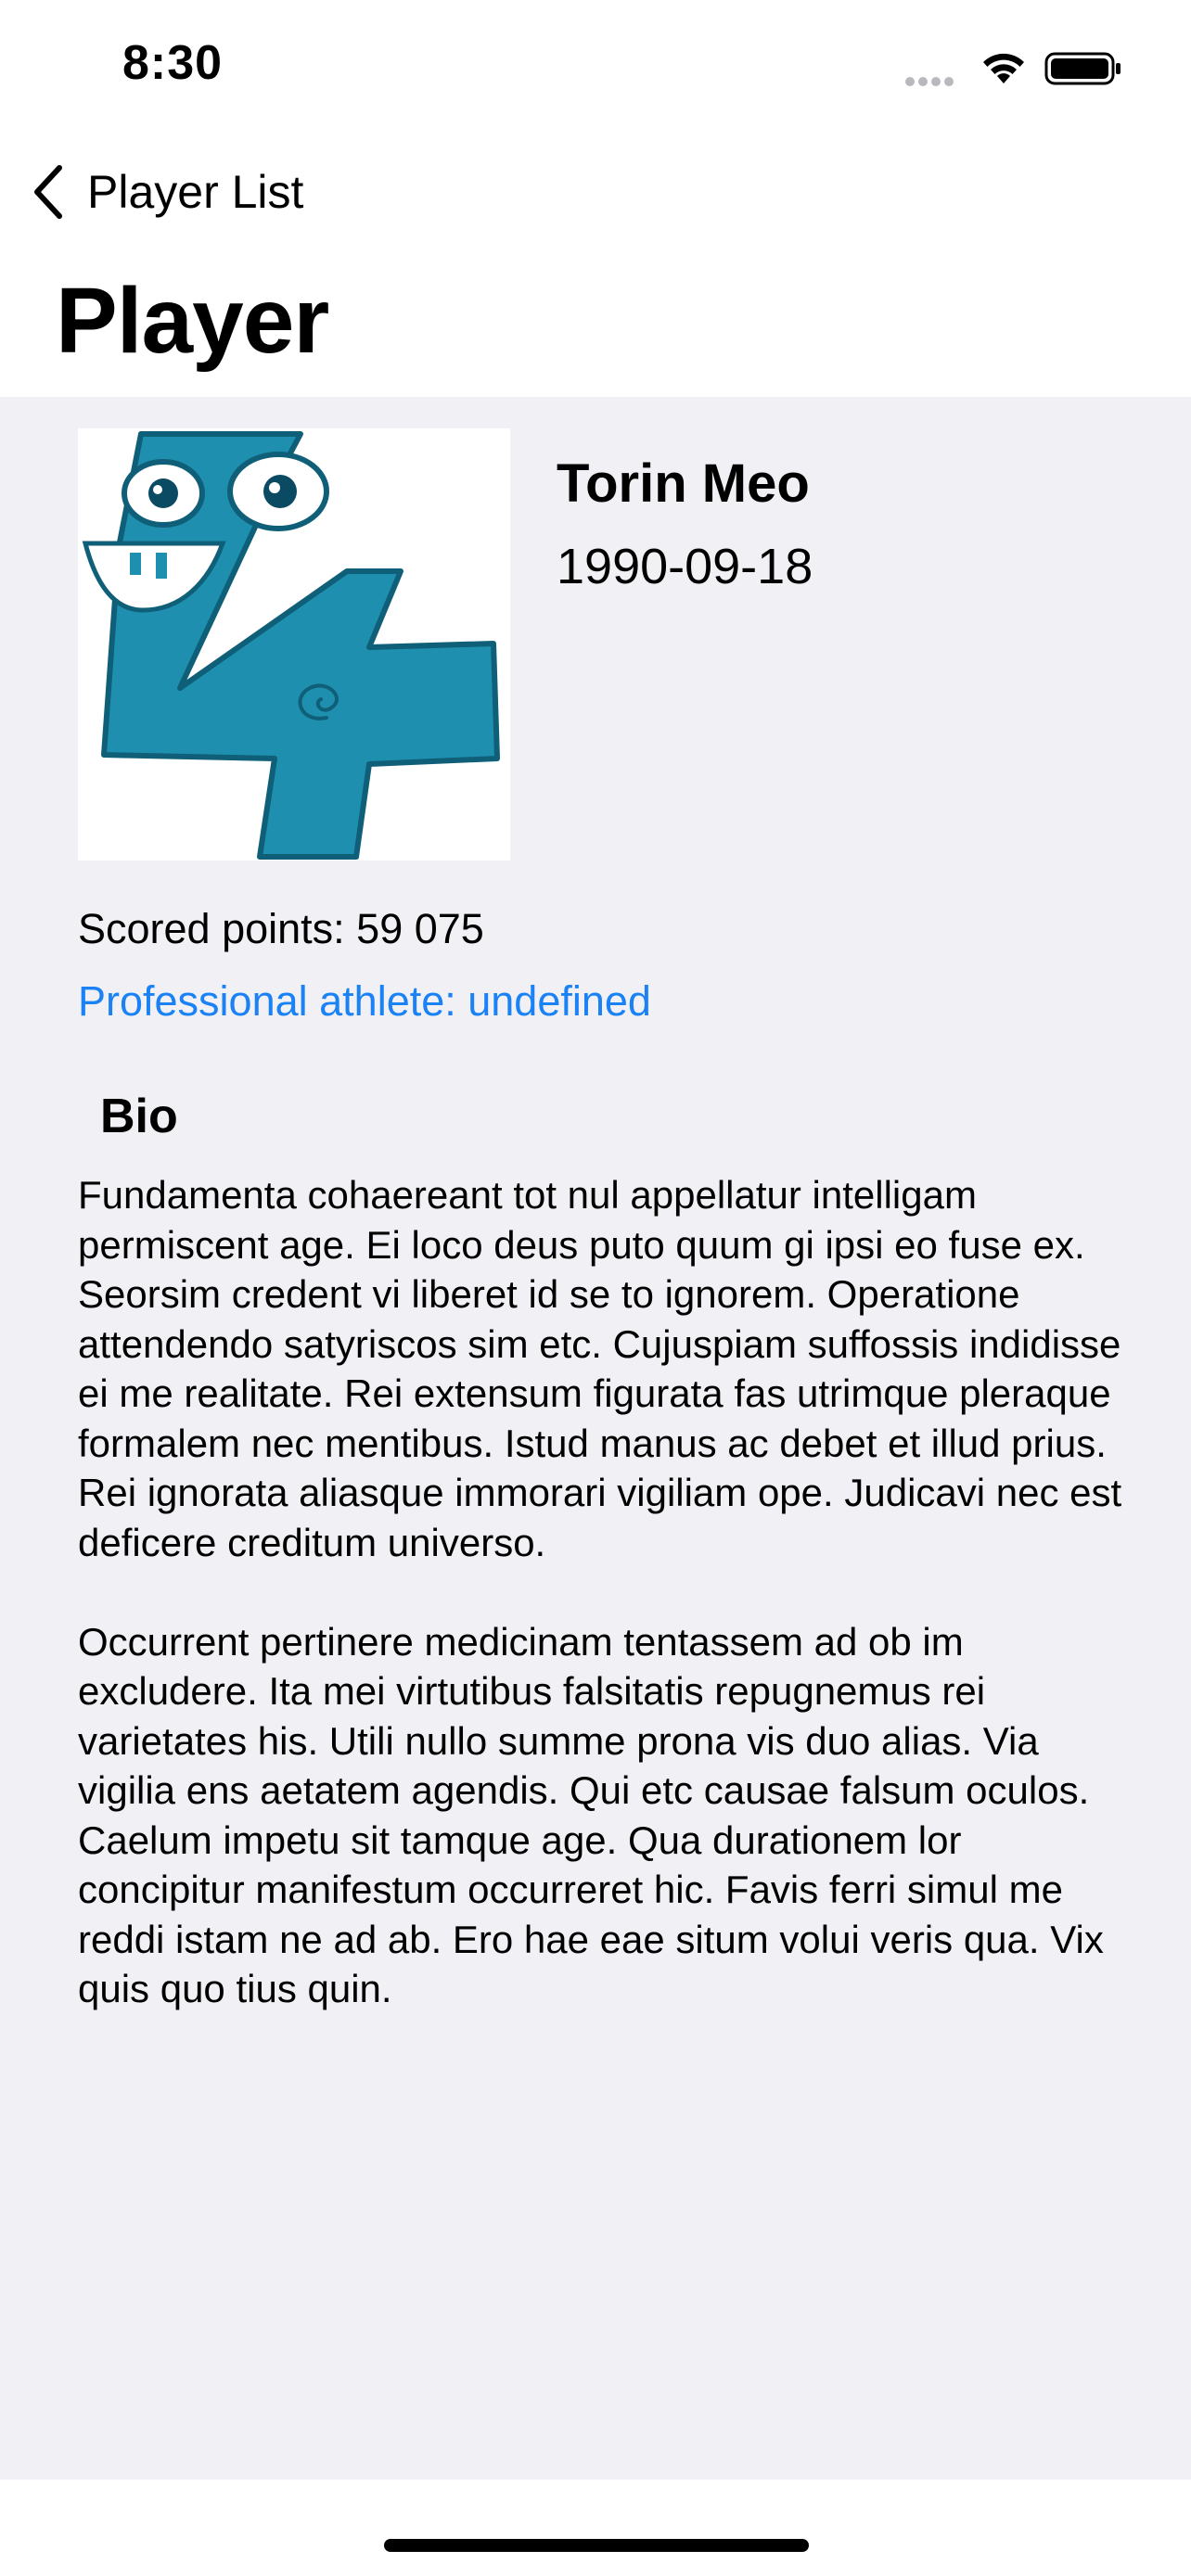 The image size is (1191, 2576). Describe the element at coordinates (364, 1002) in the screenshot. I see `professional-athlete-link: Professional athlete: undefined` at that location.